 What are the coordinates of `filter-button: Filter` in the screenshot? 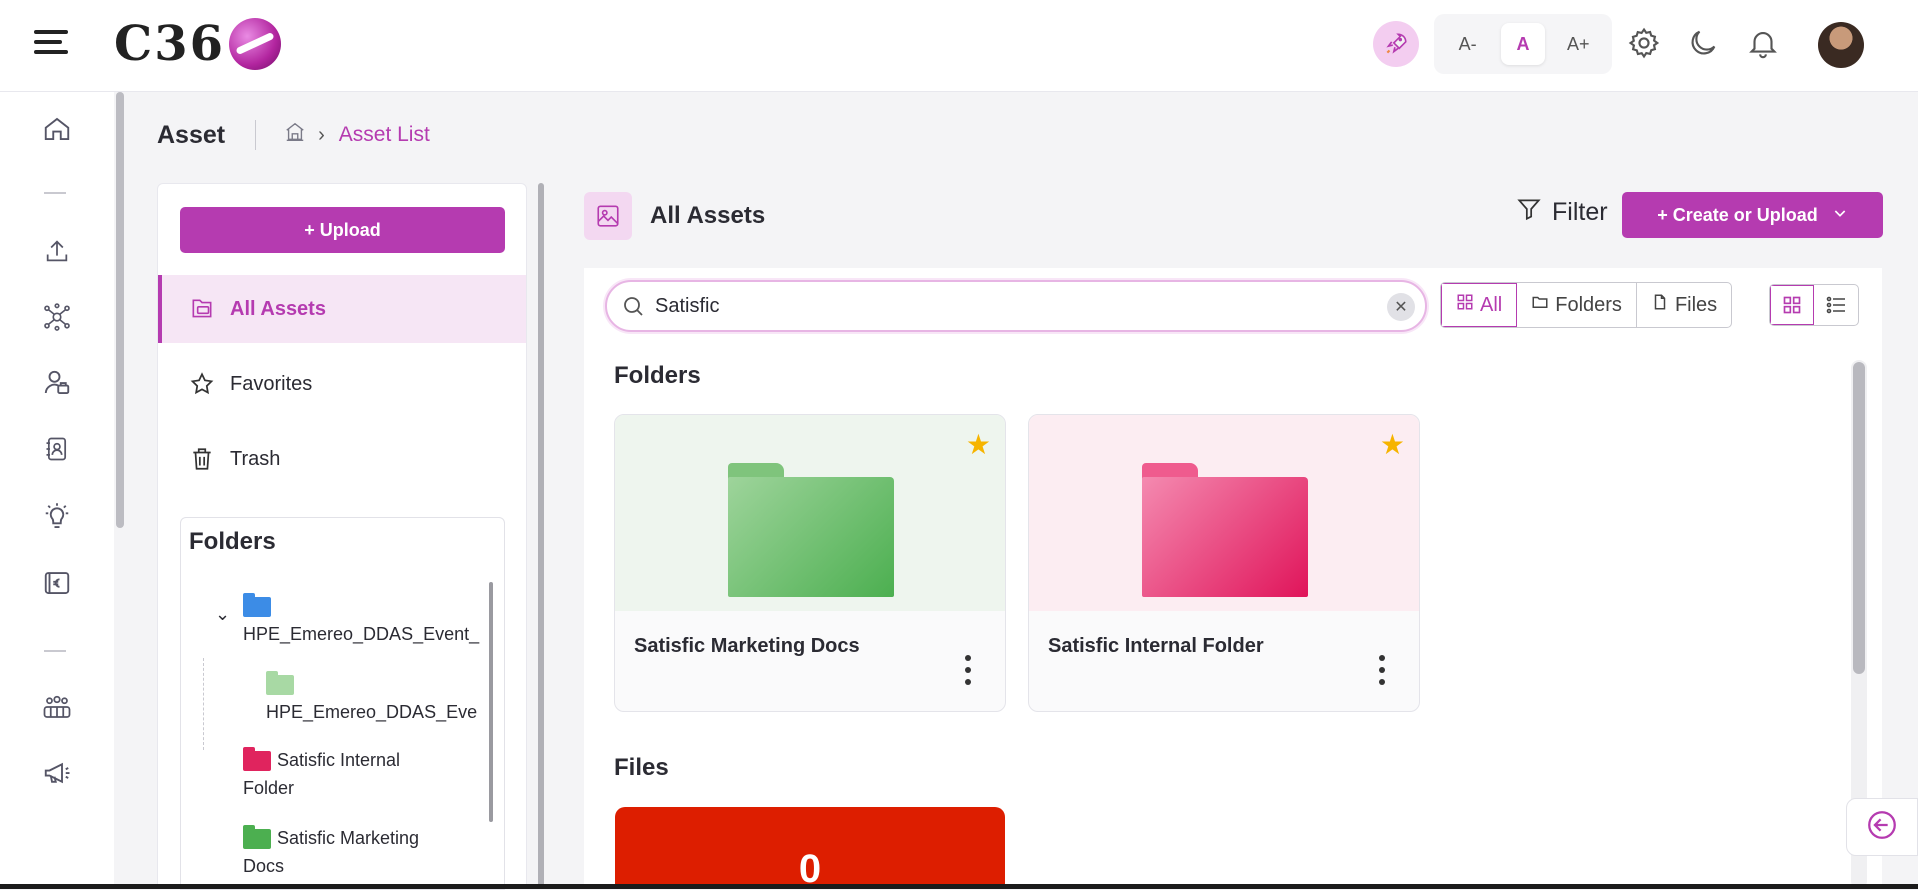 It's located at (1562, 212).